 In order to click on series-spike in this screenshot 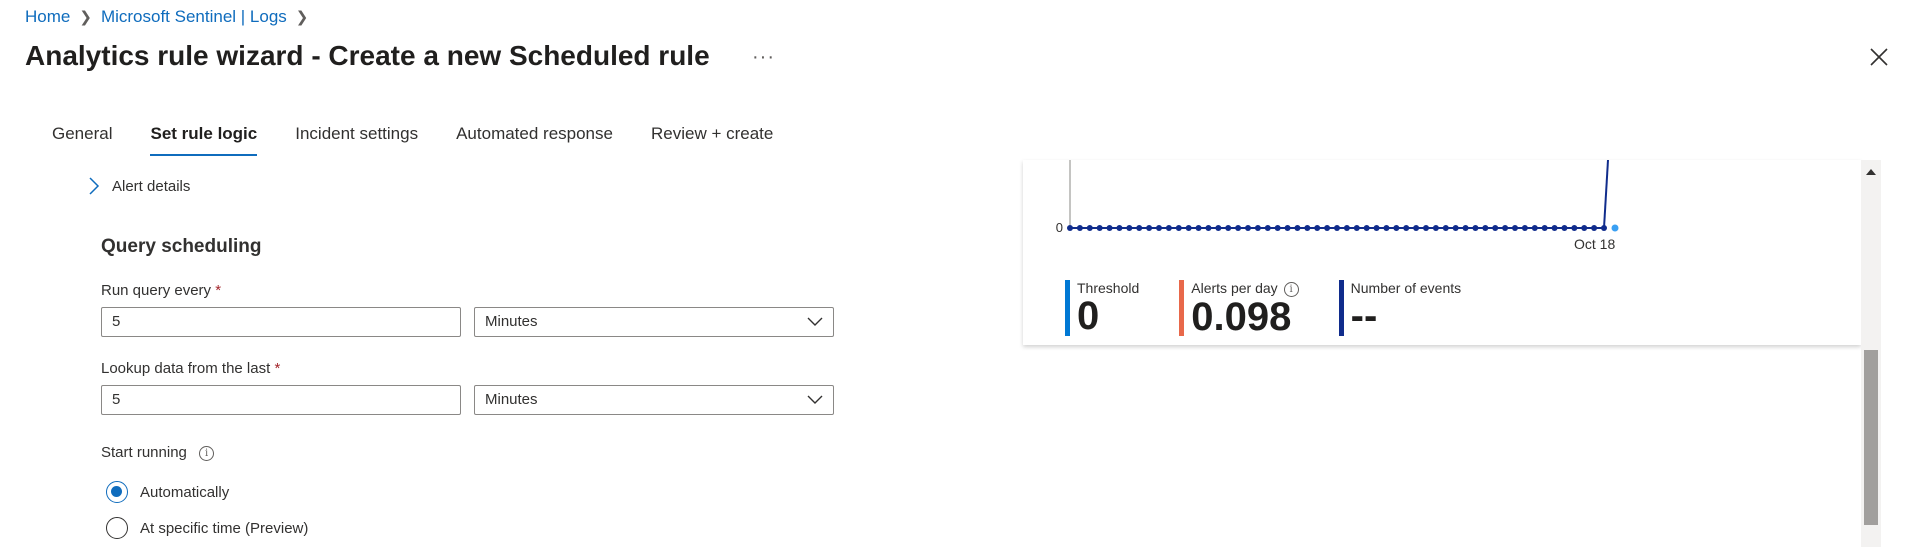, I will do `click(1606, 194)`.